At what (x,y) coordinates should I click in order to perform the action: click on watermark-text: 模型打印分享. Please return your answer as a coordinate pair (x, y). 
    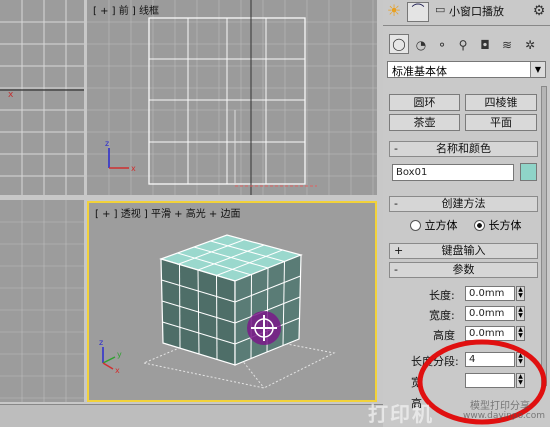
    Looking at the image, I should click on (500, 406).